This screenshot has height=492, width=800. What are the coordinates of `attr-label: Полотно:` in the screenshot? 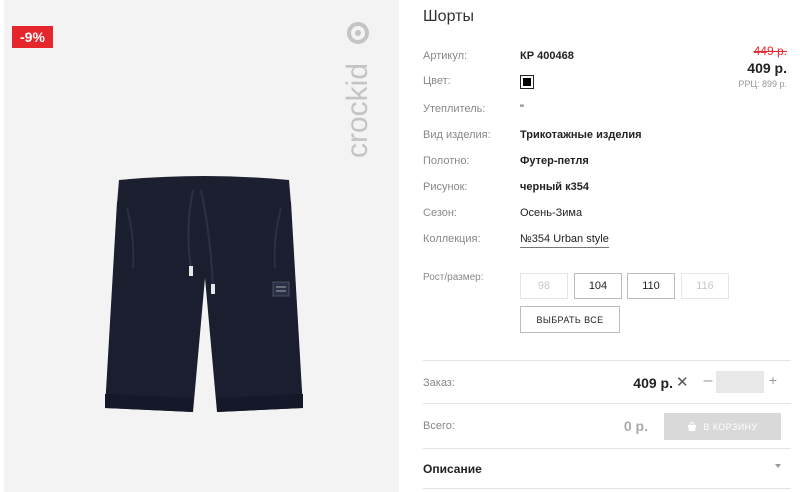 It's located at (446, 161).